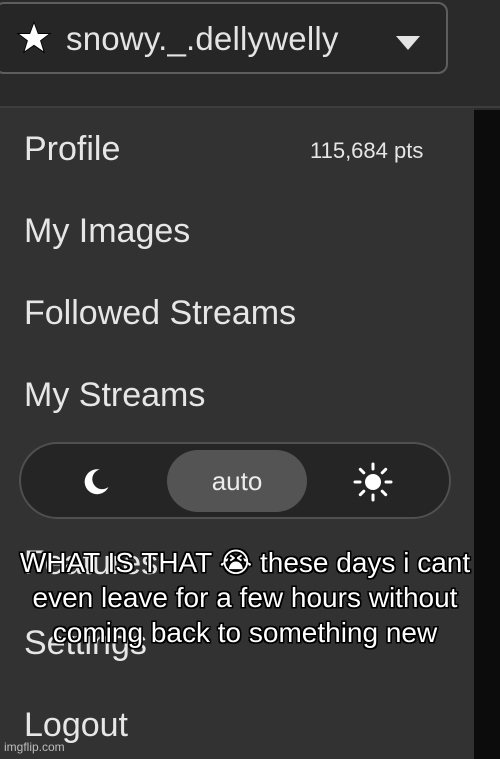  What do you see at coordinates (34, 747) in the screenshot?
I see `watermark: imgflip.com` at bounding box center [34, 747].